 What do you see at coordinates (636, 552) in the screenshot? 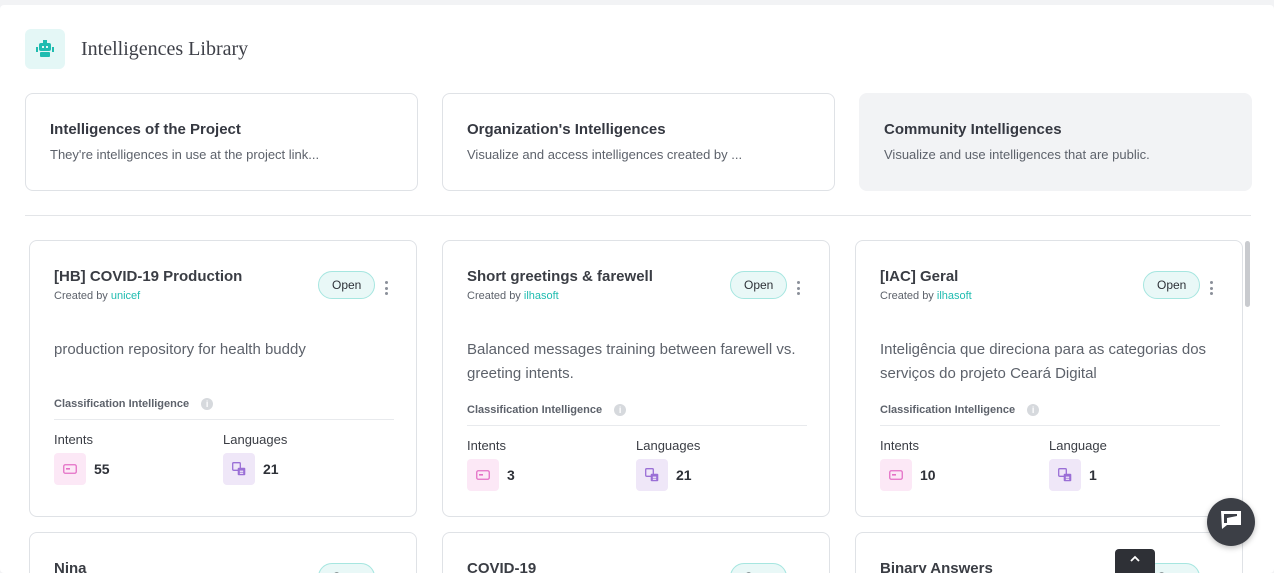
I see `intelligence-card: COVID-19 Open` at bounding box center [636, 552].